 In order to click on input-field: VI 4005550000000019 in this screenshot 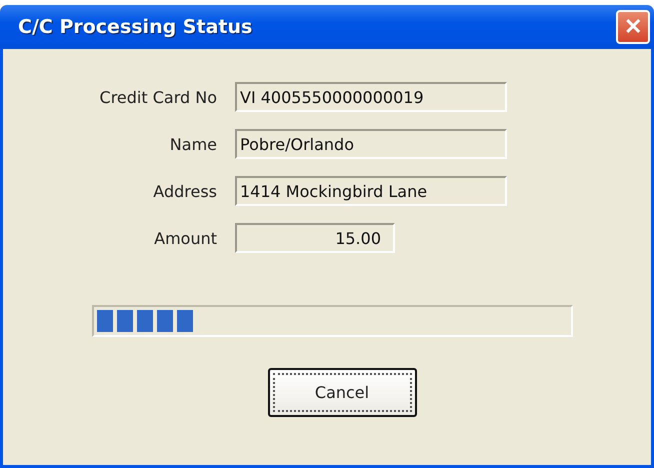, I will do `click(371, 97)`.